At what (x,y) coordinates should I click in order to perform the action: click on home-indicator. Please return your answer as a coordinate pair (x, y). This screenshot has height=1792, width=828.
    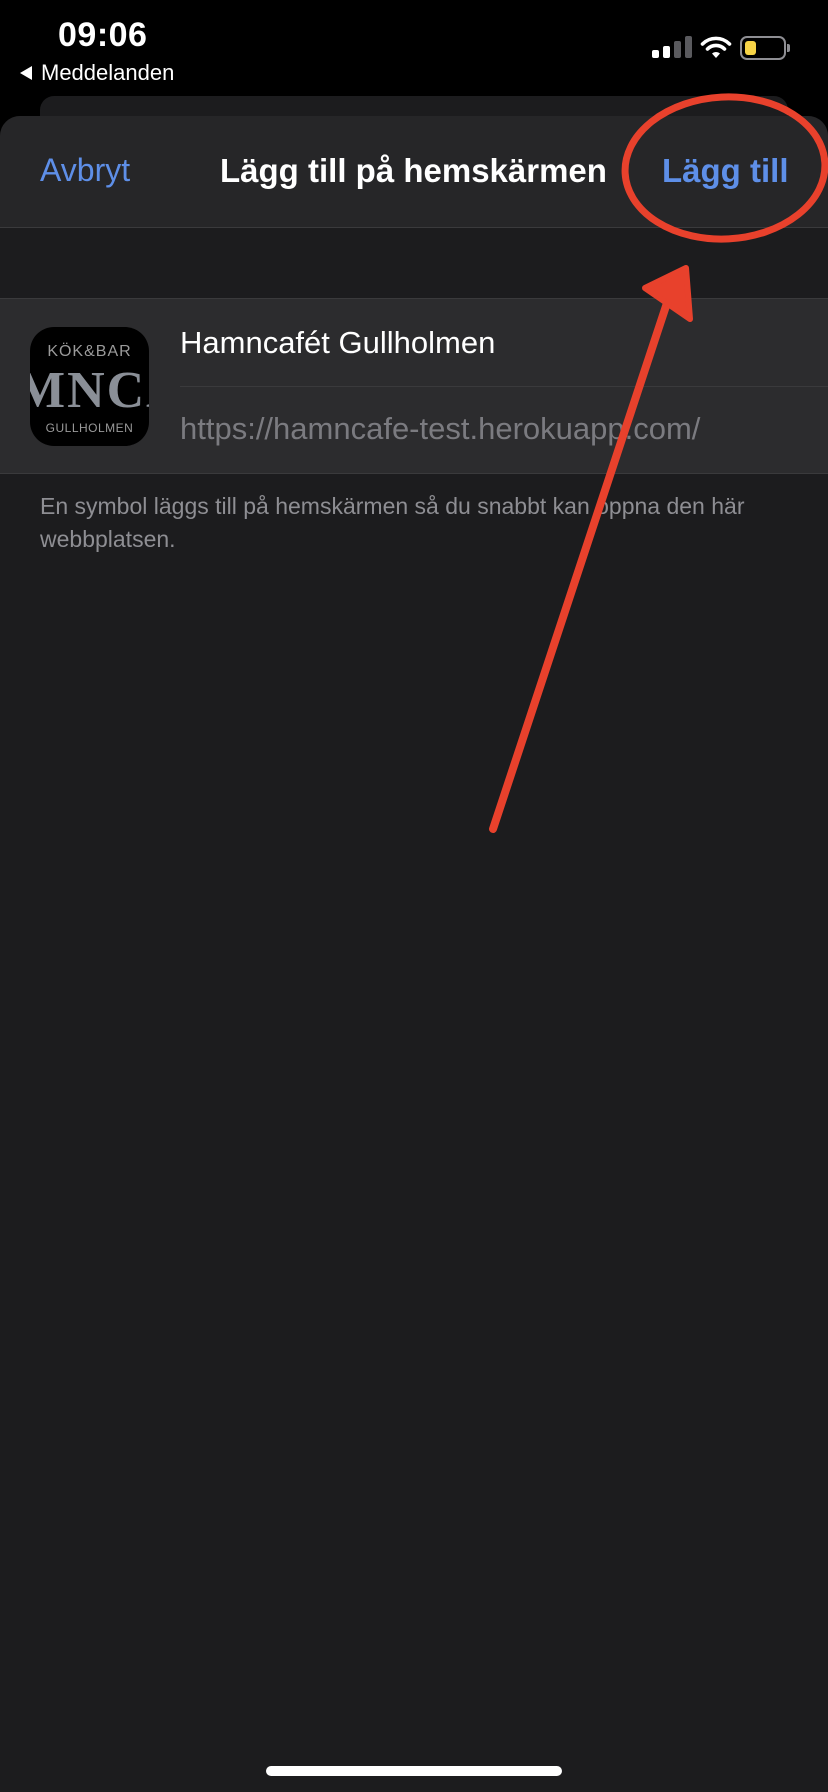
    Looking at the image, I should click on (414, 1771).